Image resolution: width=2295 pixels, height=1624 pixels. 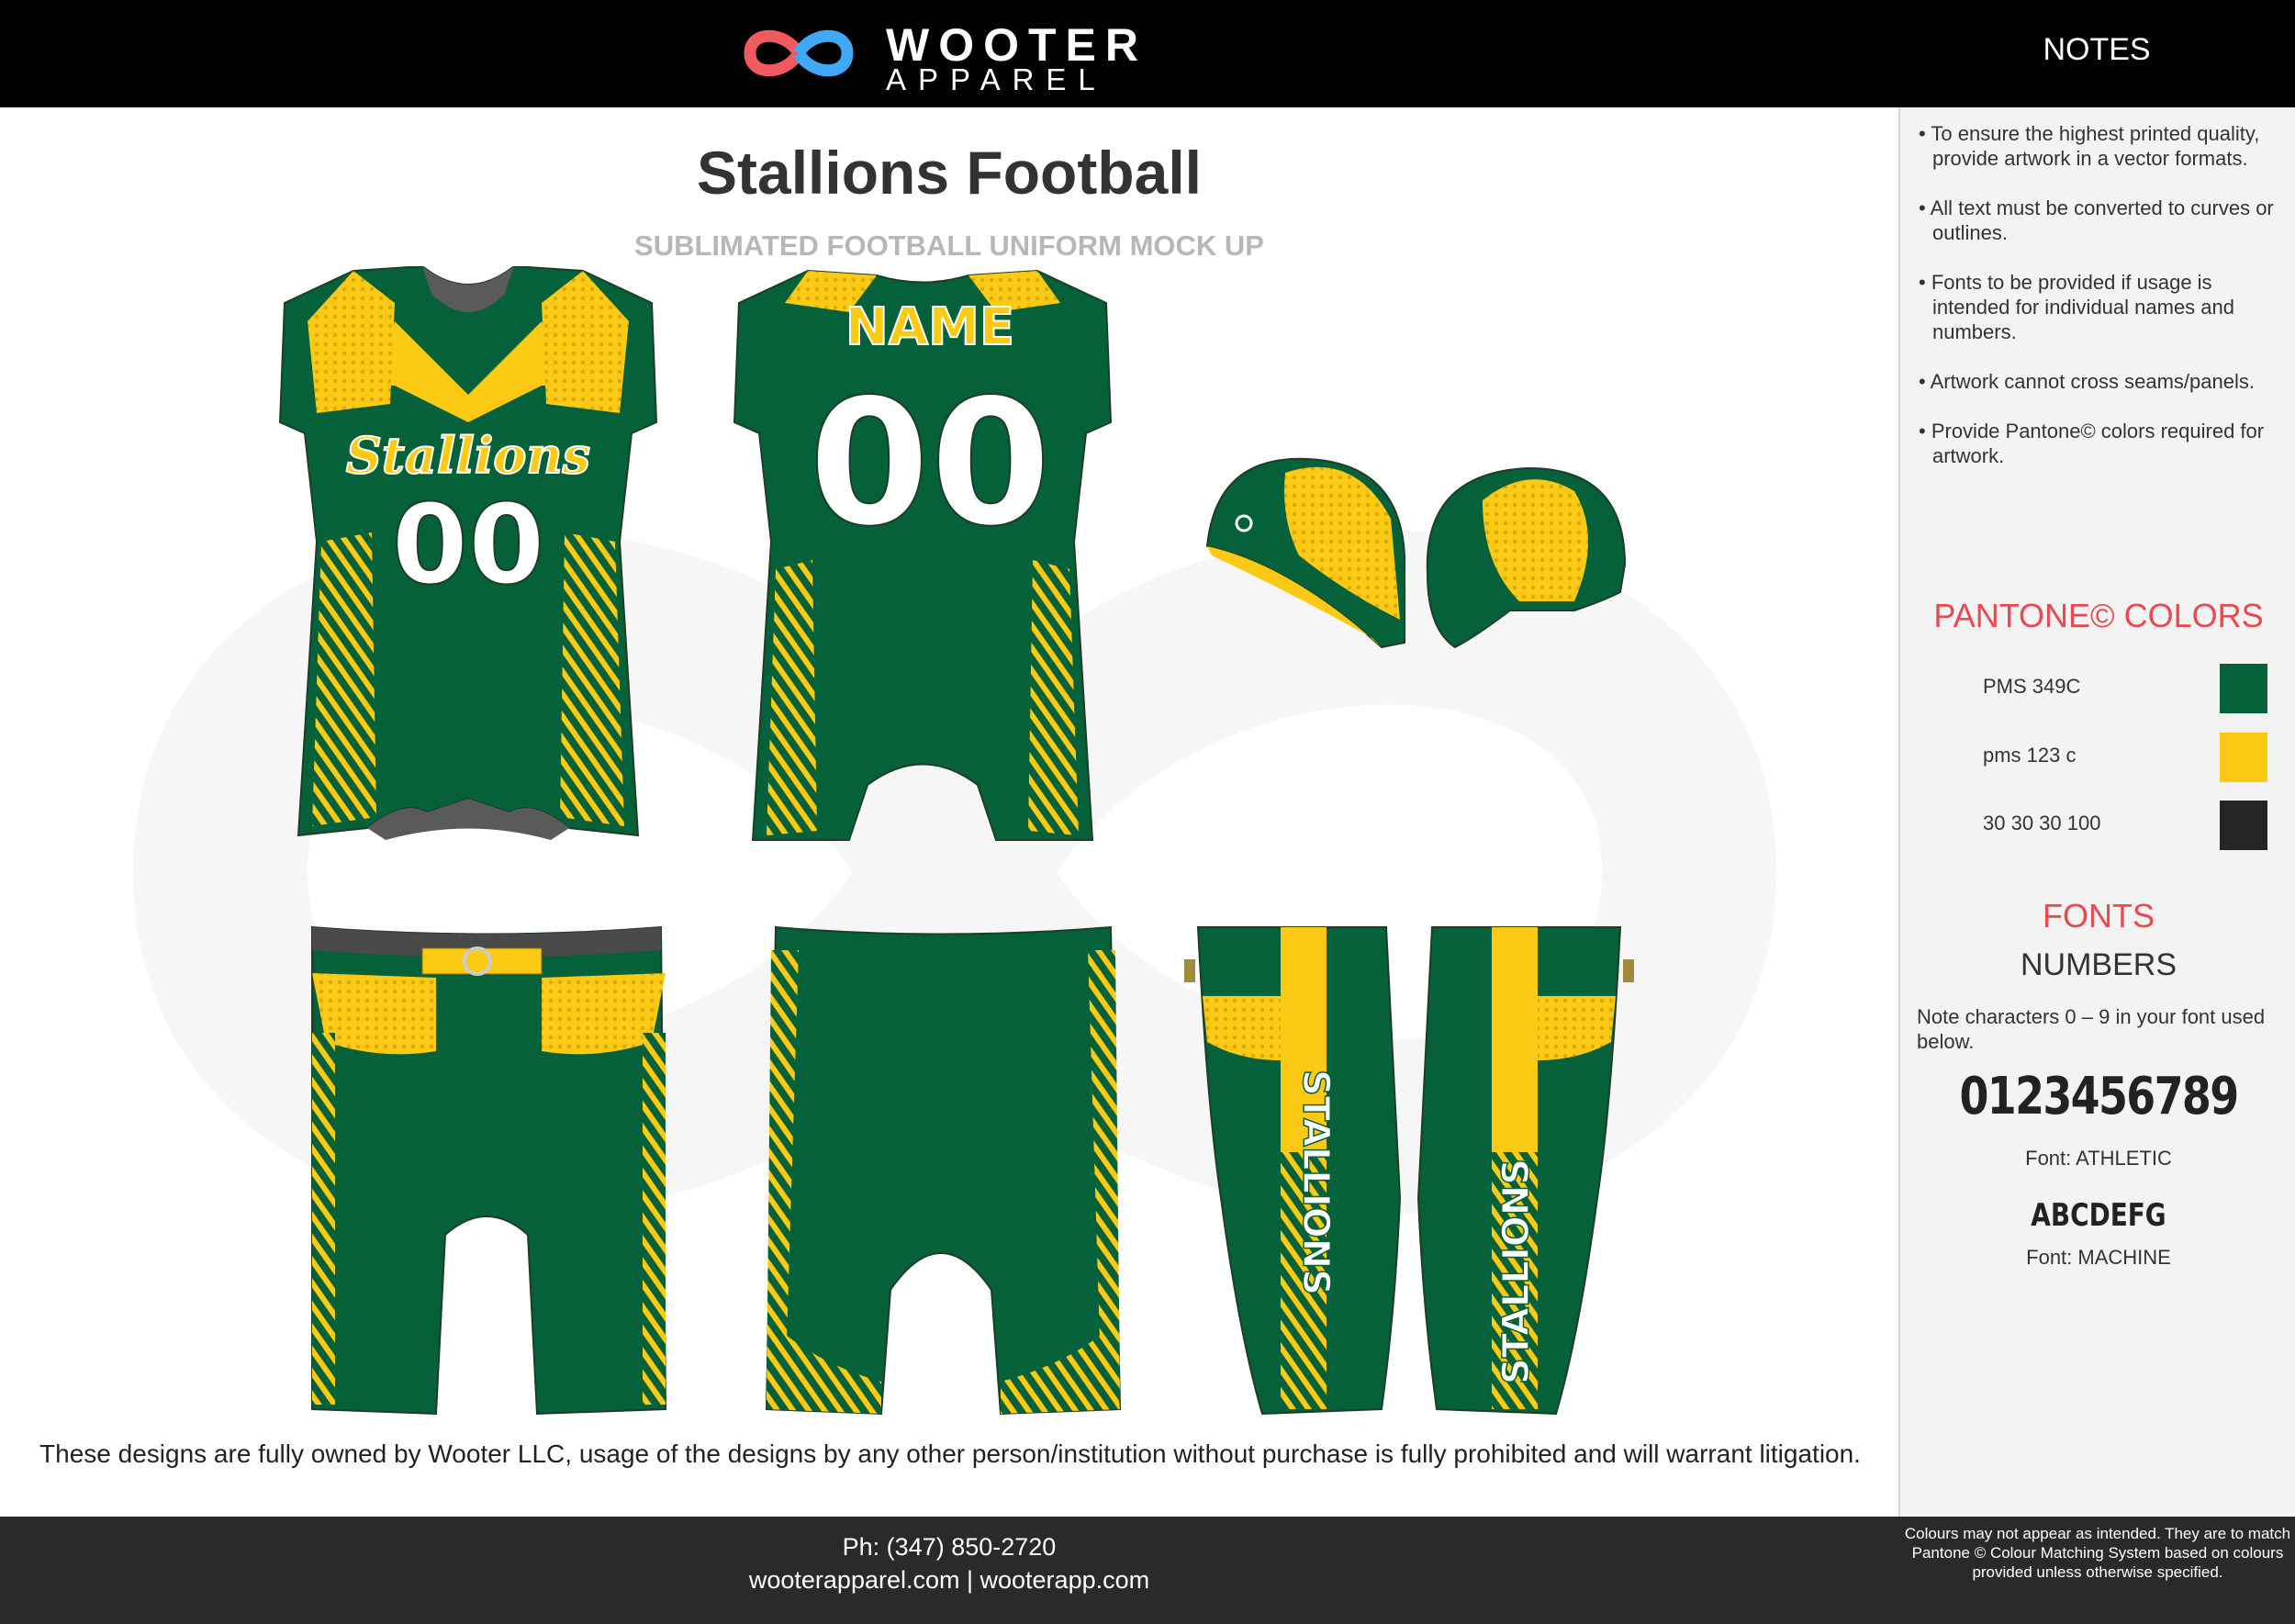 What do you see at coordinates (929, 327) in the screenshot?
I see `jersey-back-name: NAME` at bounding box center [929, 327].